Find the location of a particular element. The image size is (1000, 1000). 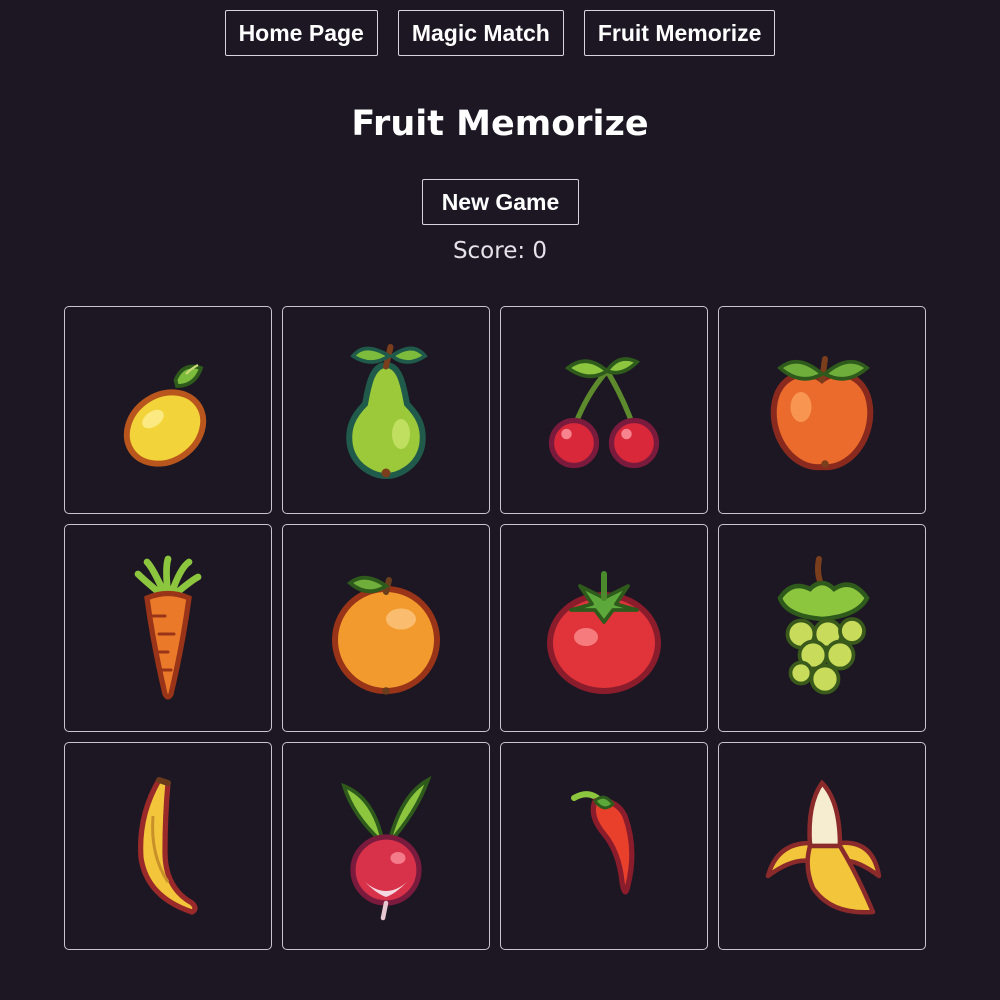

new-game-button: New Game is located at coordinates (500, 202).